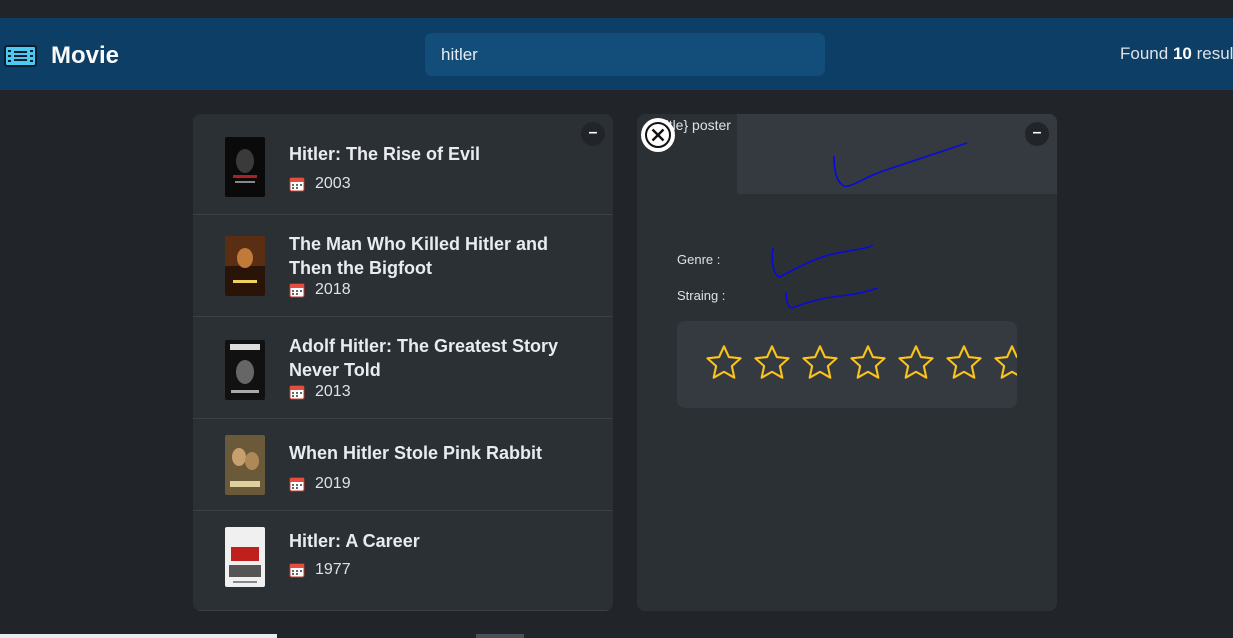 Image resolution: width=1233 pixels, height=638 pixels. Describe the element at coordinates (354, 541) in the screenshot. I see `movie-title: Hitler: A Career` at that location.